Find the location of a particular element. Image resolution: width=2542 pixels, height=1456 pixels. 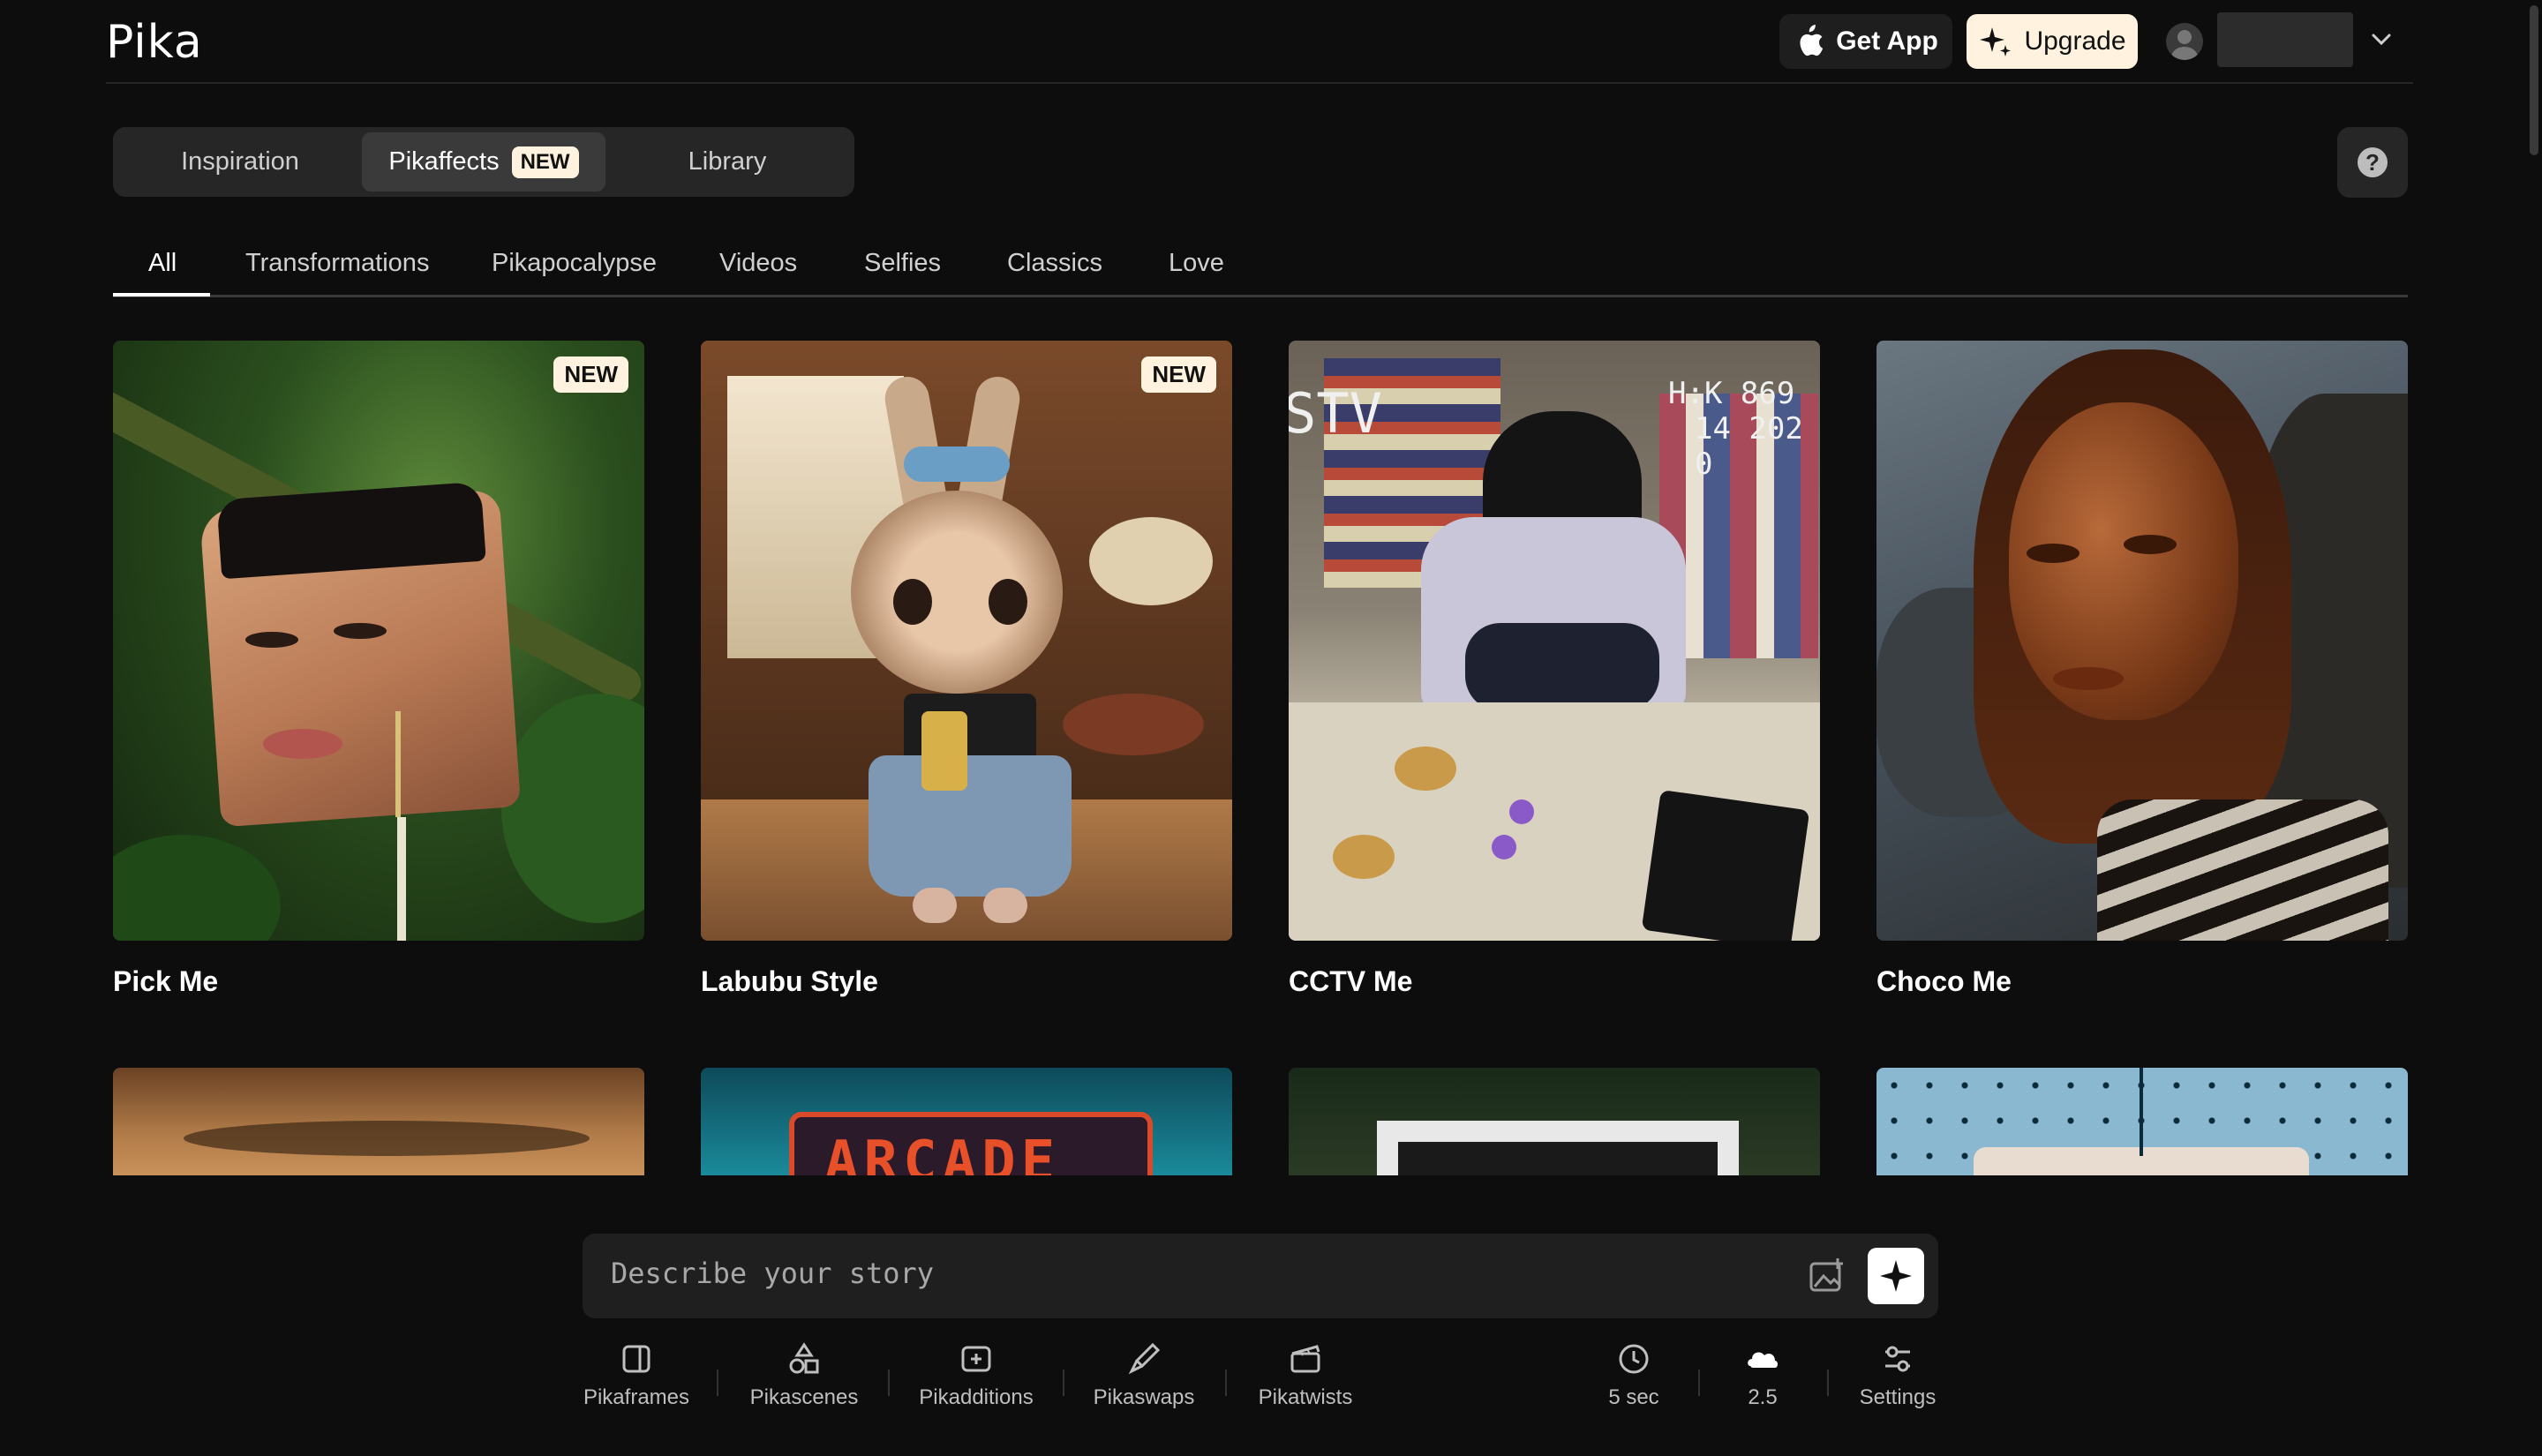

category-videos: Videos is located at coordinates (758, 263).